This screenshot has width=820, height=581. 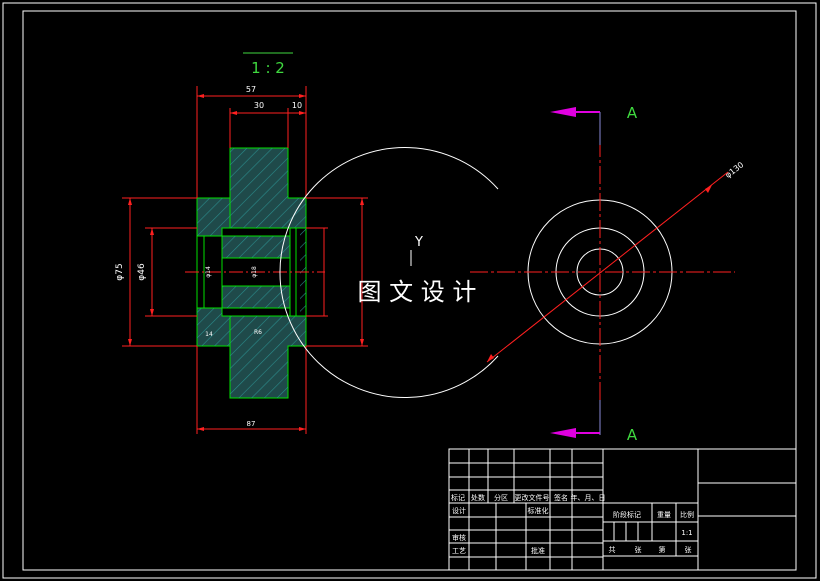 I want to click on tb-sheet-no-label: 第, so click(x=662, y=549).